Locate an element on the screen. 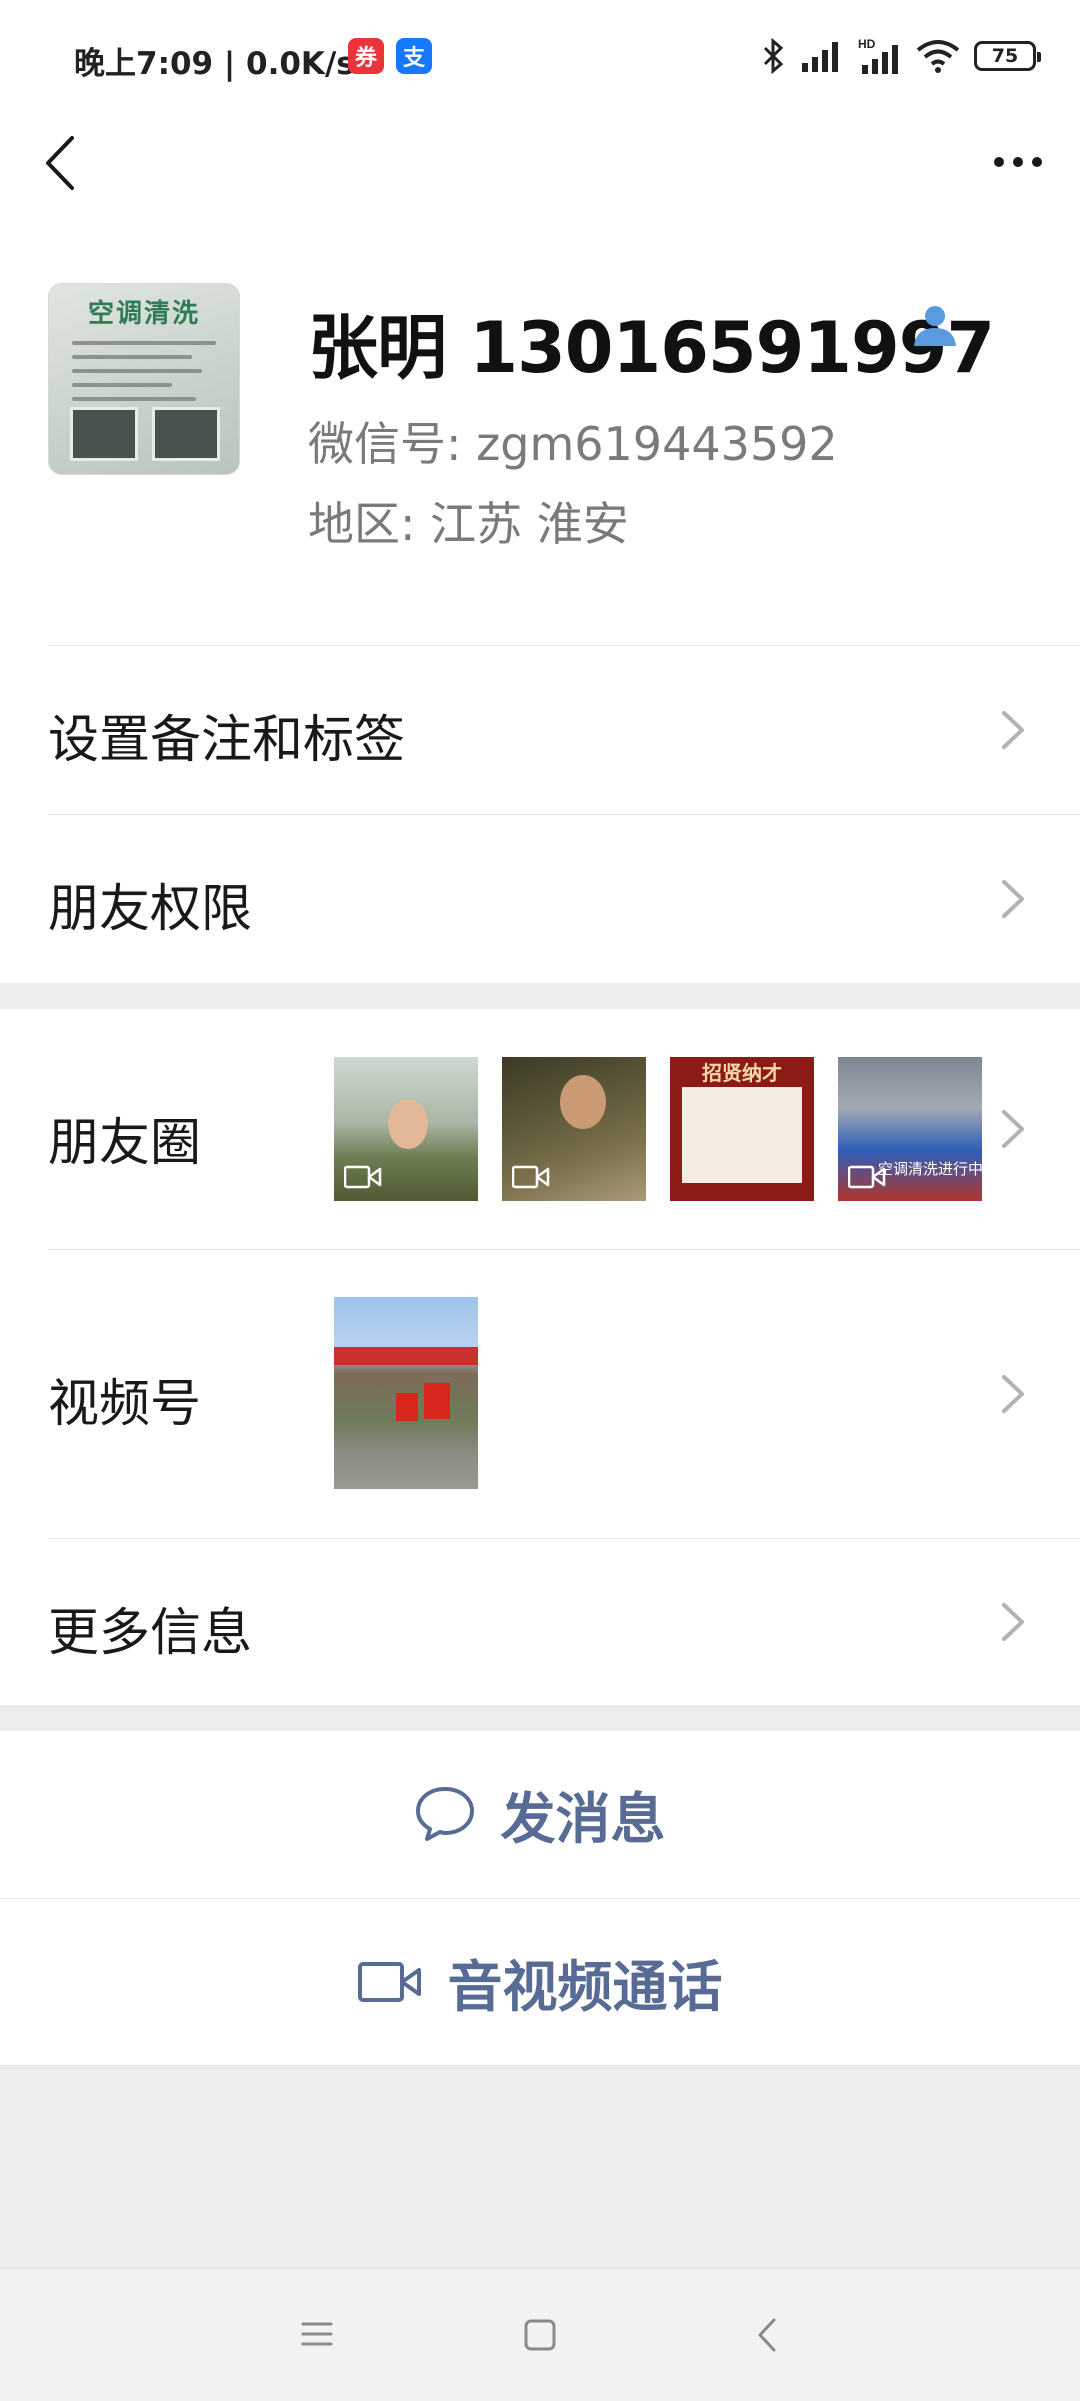 The image size is (1080, 2401). send-message-button: 发消息 is located at coordinates (540, 1814).